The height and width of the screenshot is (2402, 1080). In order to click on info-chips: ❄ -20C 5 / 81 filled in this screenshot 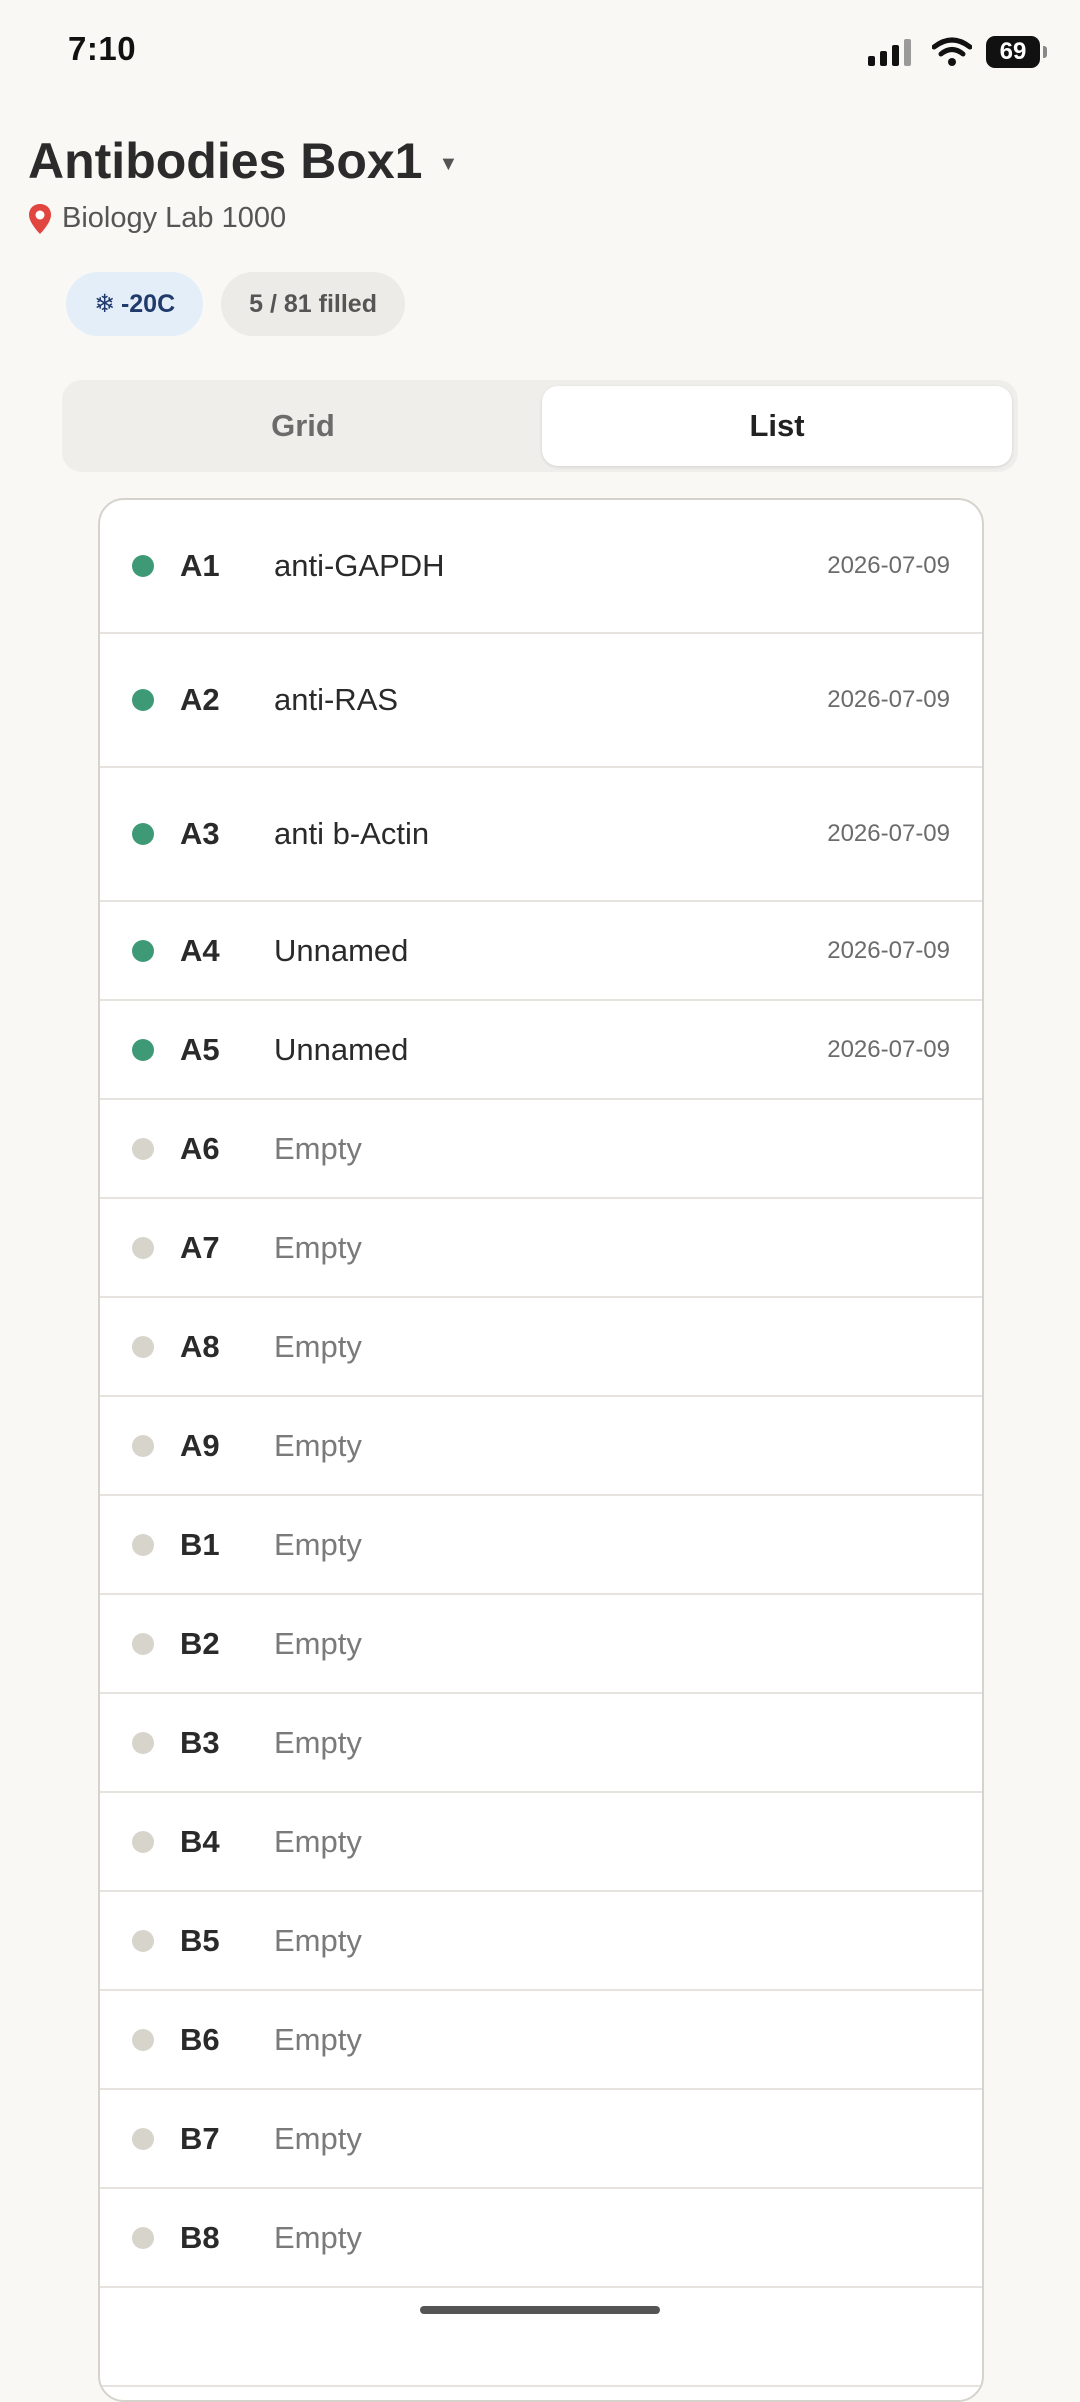, I will do `click(235, 304)`.